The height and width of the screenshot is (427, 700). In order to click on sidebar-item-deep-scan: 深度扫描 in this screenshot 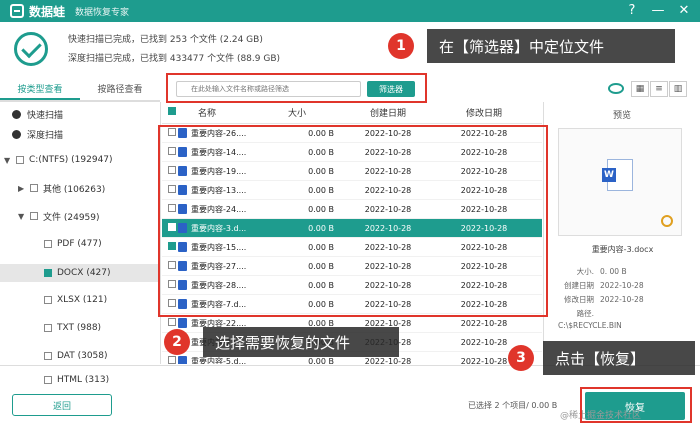, I will do `click(37, 134)`.